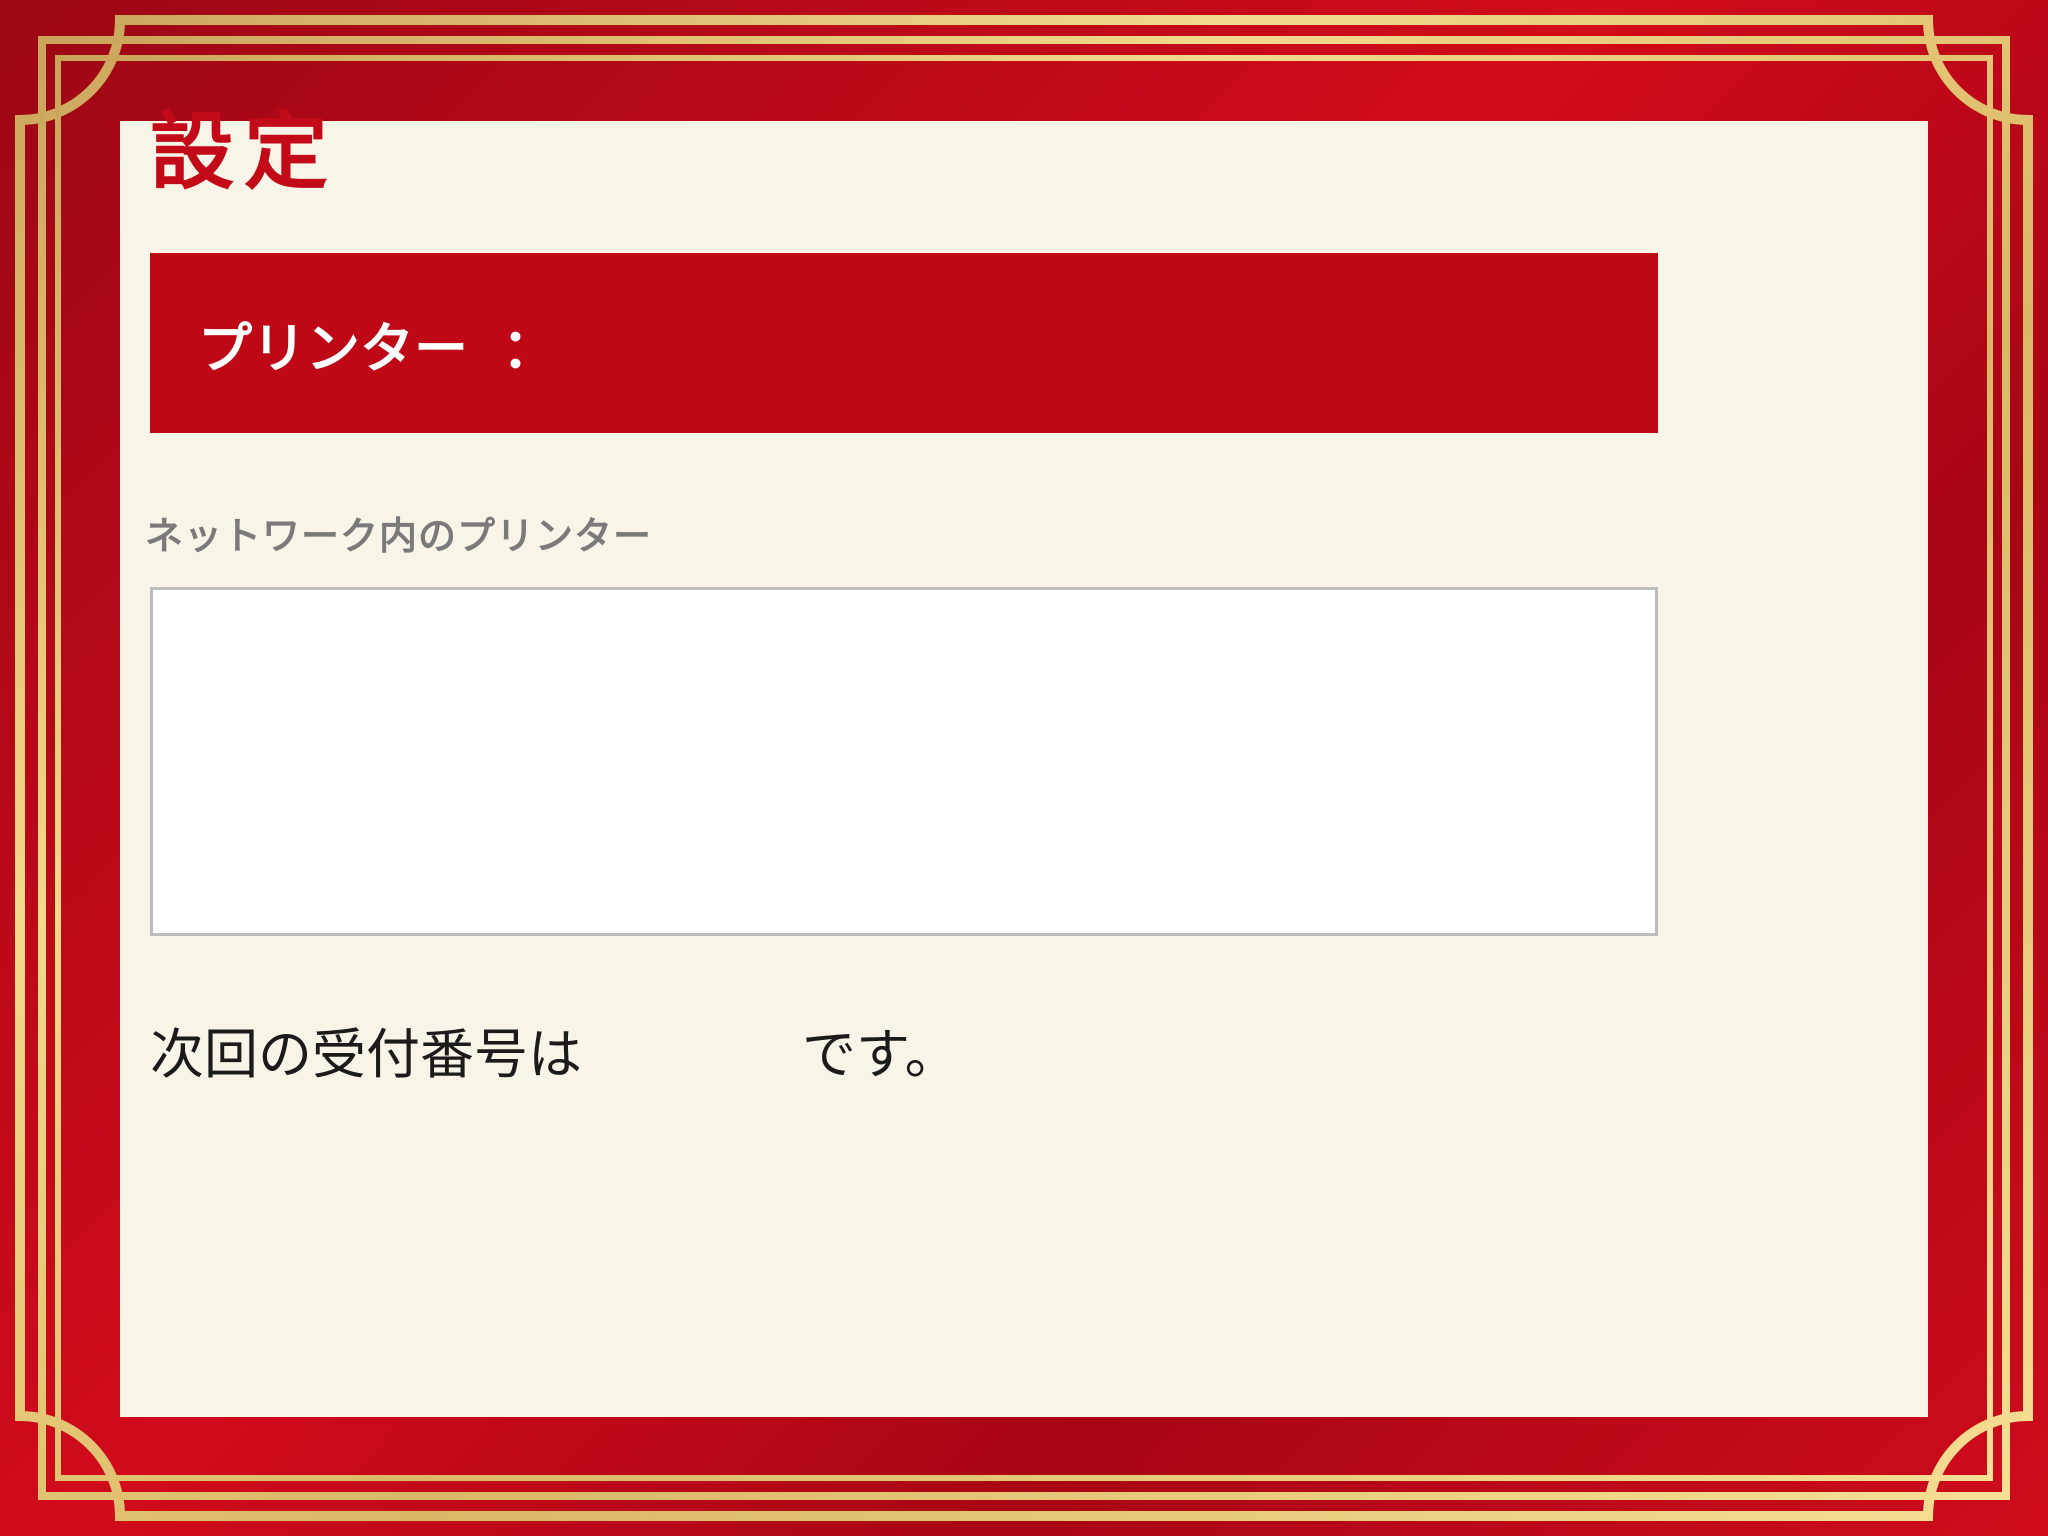  Describe the element at coordinates (904, 343) in the screenshot. I see `selected-printer-bar: プリンター ：` at that location.